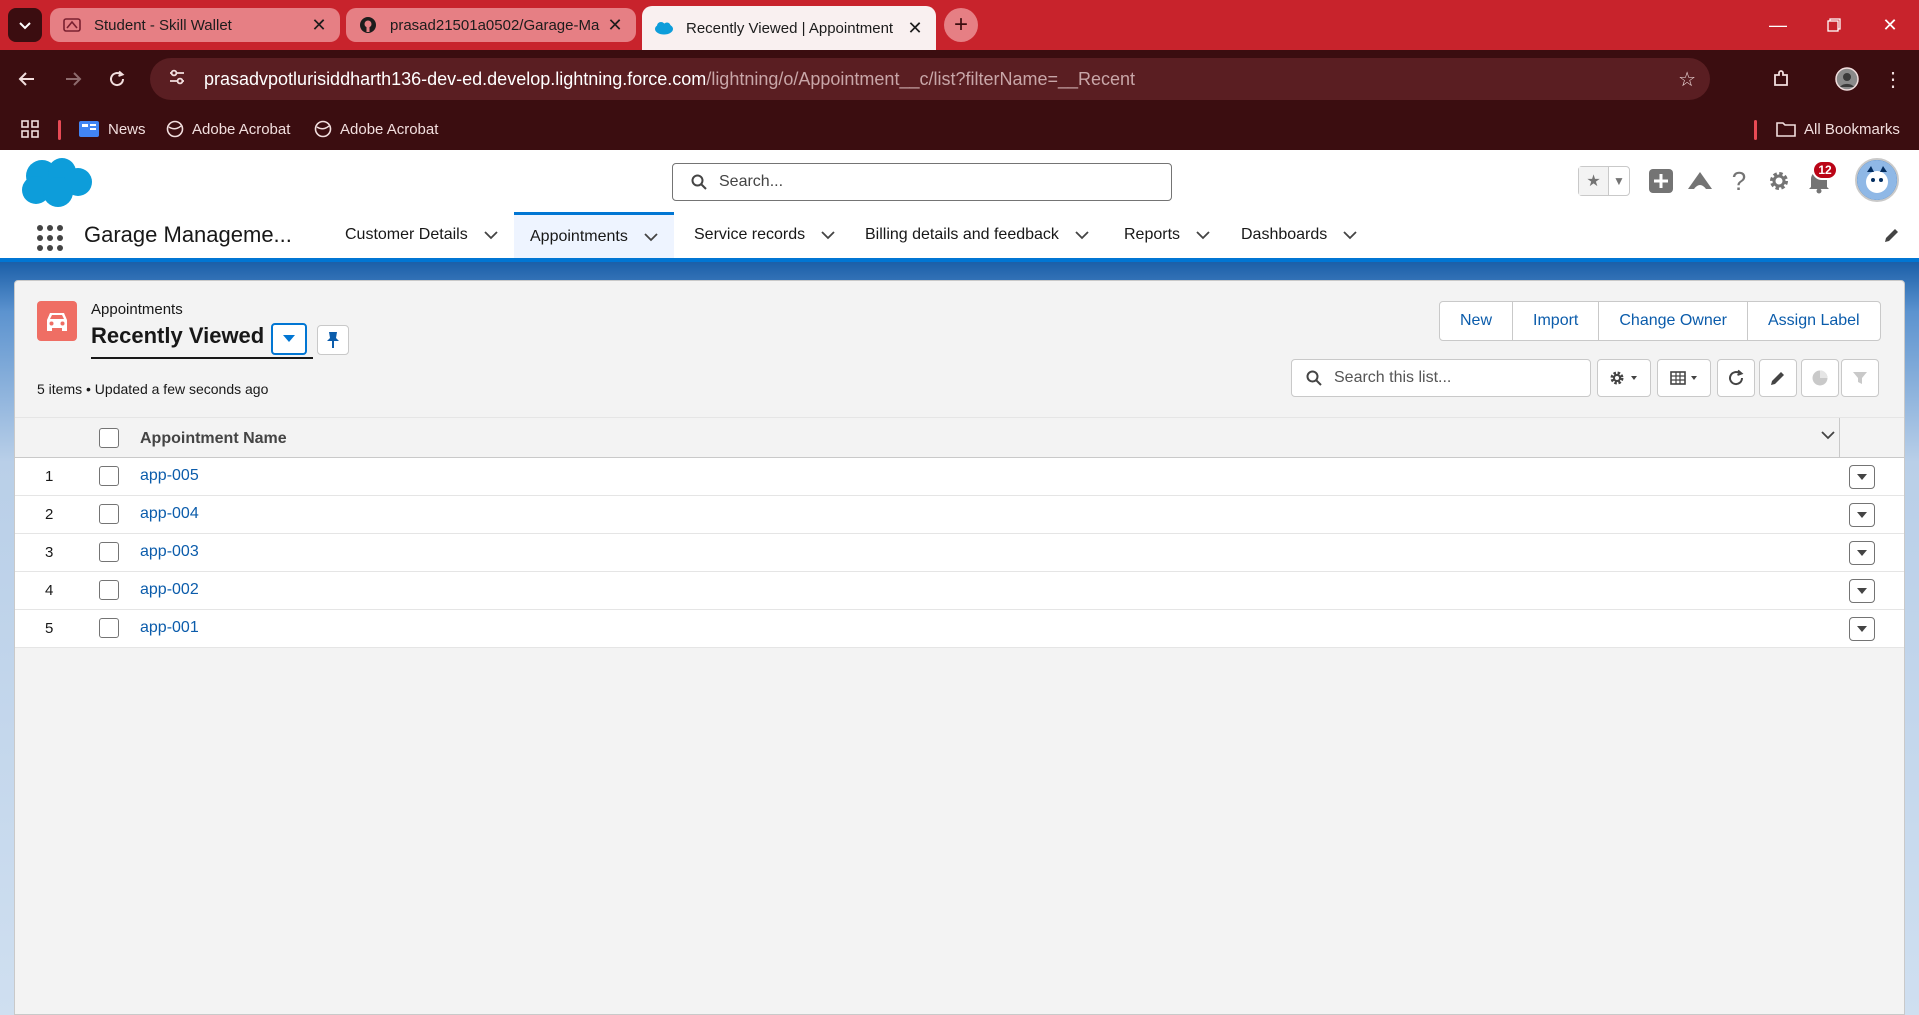 The image size is (1919, 1015). I want to click on minimize-window-icon: —, so click(1778, 25).